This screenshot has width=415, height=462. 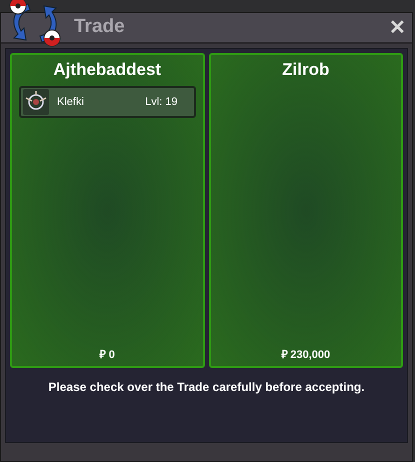 I want to click on pokemon-icon, so click(x=36, y=102).